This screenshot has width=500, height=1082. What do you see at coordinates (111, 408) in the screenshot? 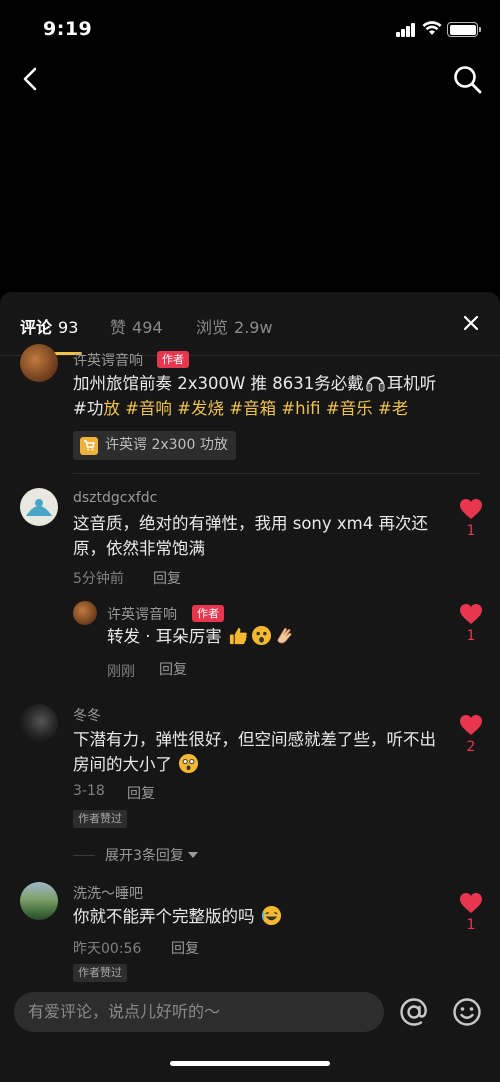
I see `hashtag: 放` at bounding box center [111, 408].